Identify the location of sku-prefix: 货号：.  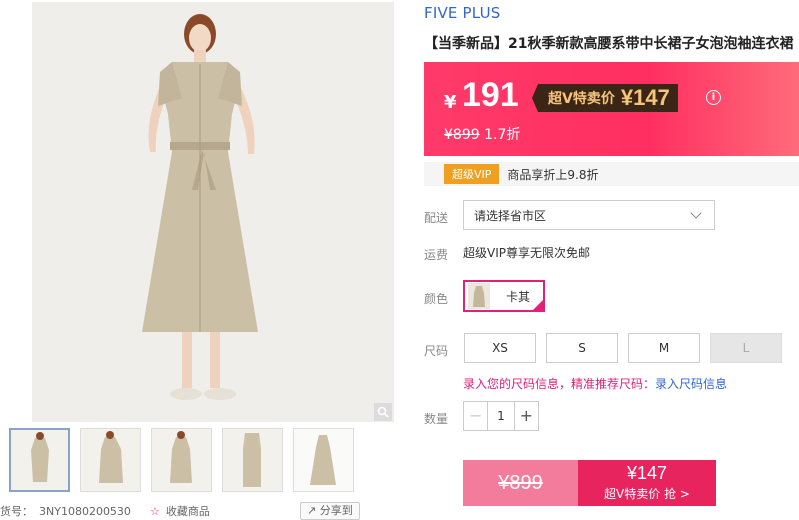
(16, 511).